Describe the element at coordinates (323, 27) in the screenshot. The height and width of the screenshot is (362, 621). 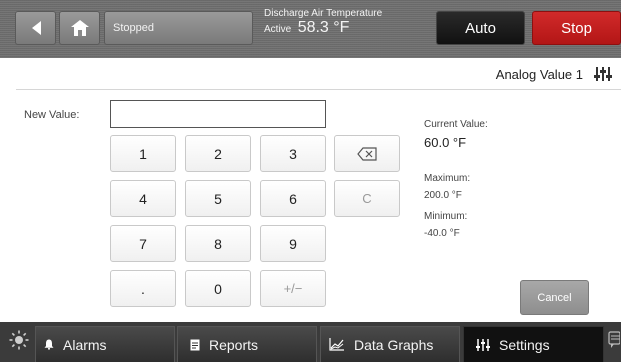
I see `discharge-value: 58.3 °F` at that location.